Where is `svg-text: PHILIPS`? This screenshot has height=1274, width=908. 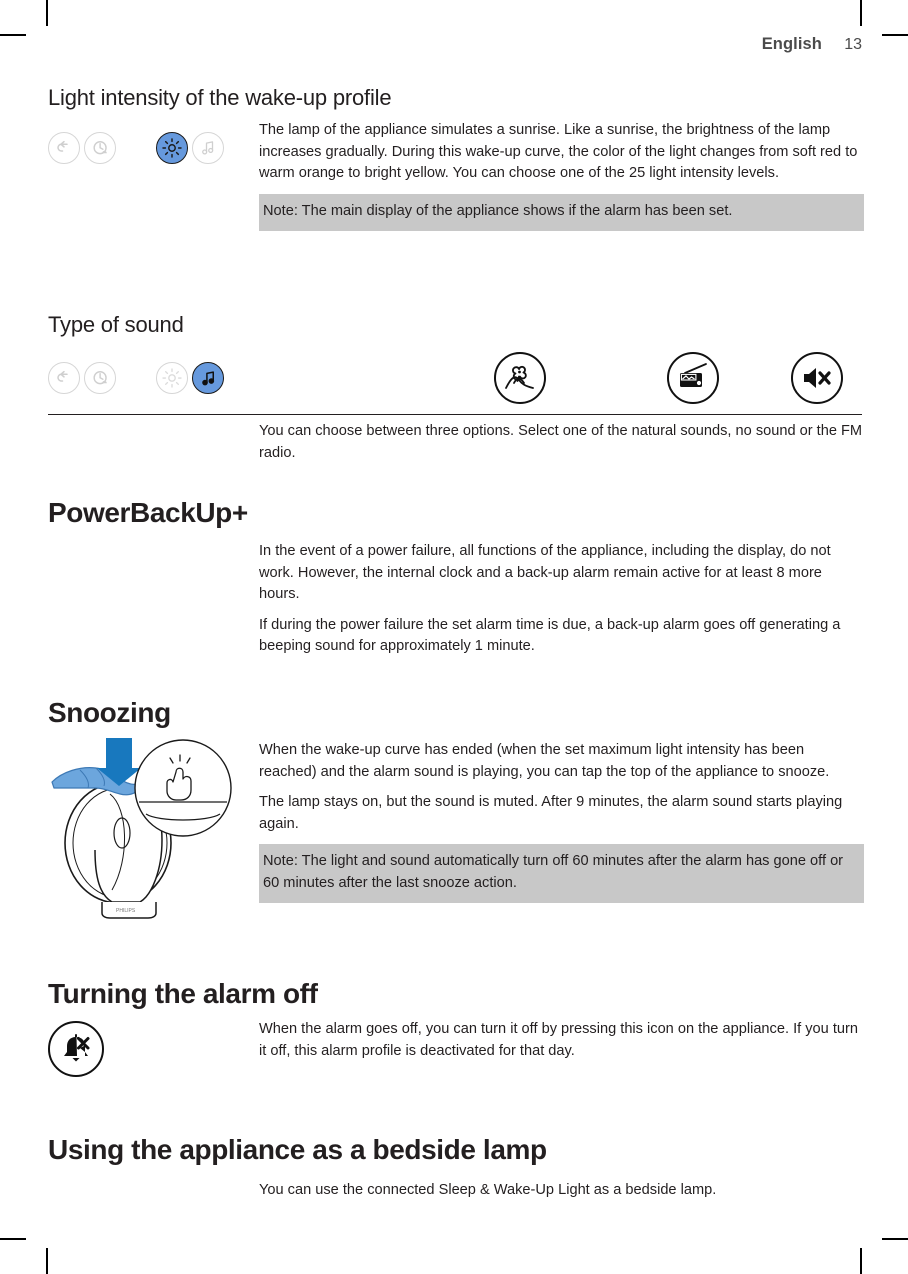 svg-text: PHILIPS is located at coordinates (126, 911).